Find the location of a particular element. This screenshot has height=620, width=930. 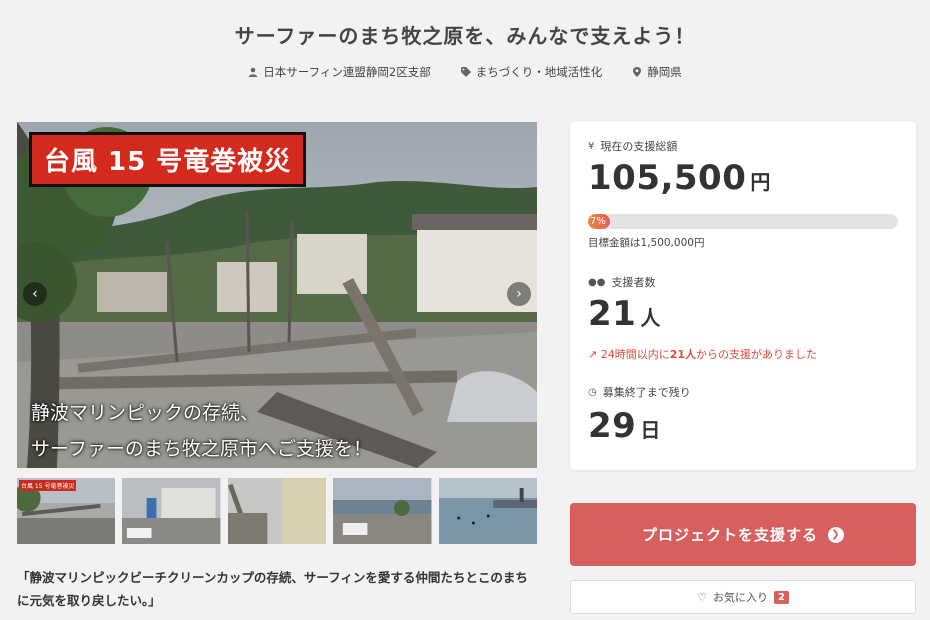

favorite-count-badge: 2 is located at coordinates (781, 597).